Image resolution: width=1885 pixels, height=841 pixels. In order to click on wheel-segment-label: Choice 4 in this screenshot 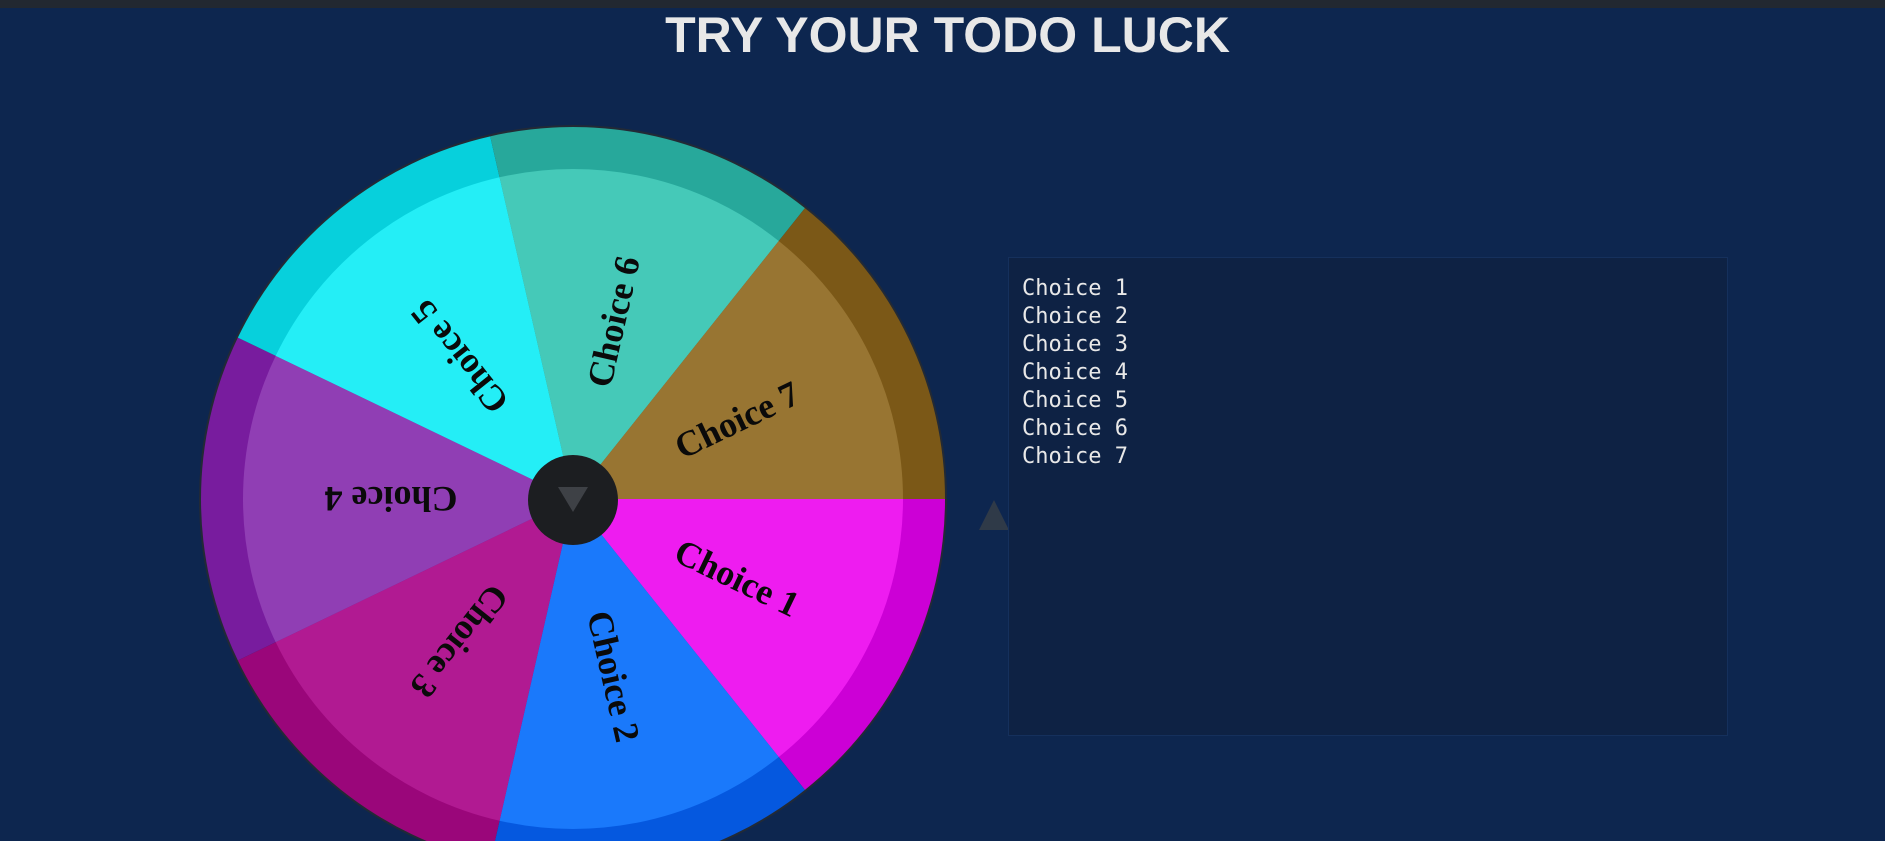, I will do `click(391, 499)`.